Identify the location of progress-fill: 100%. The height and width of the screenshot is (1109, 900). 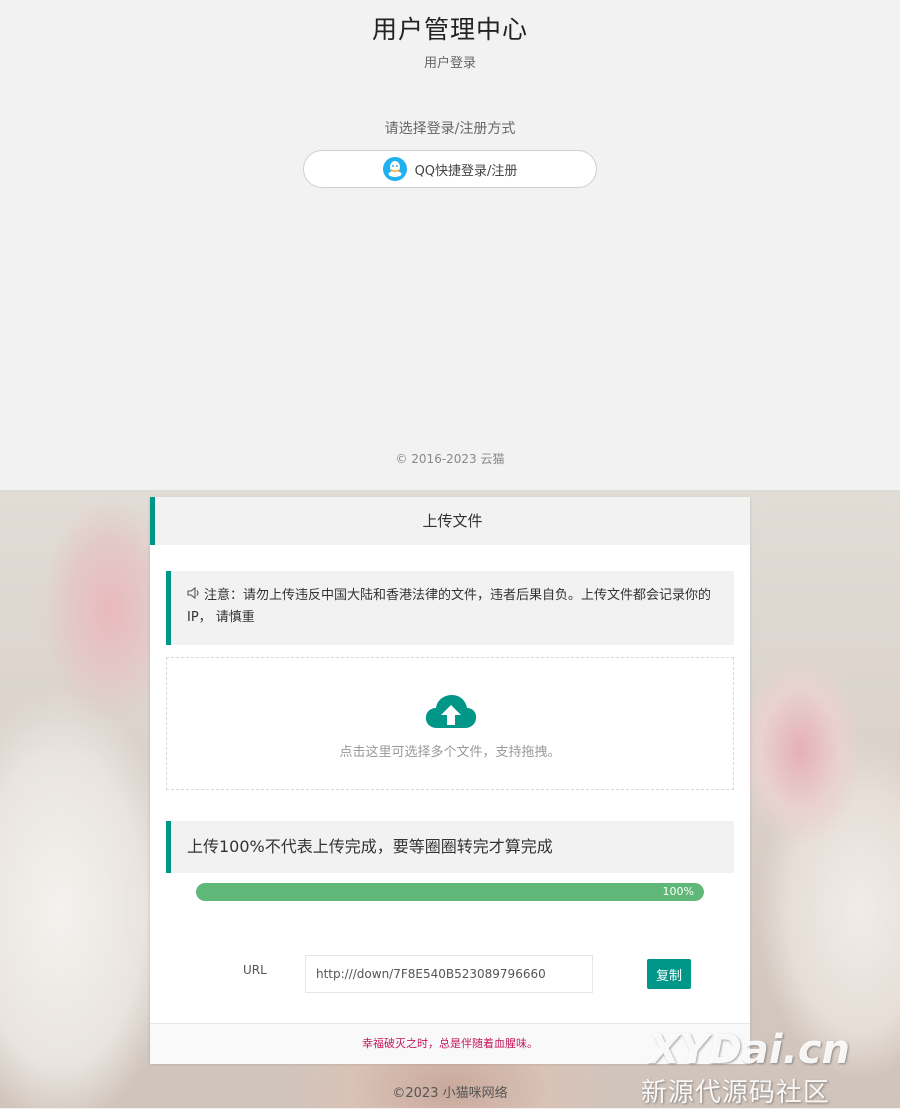
(450, 892).